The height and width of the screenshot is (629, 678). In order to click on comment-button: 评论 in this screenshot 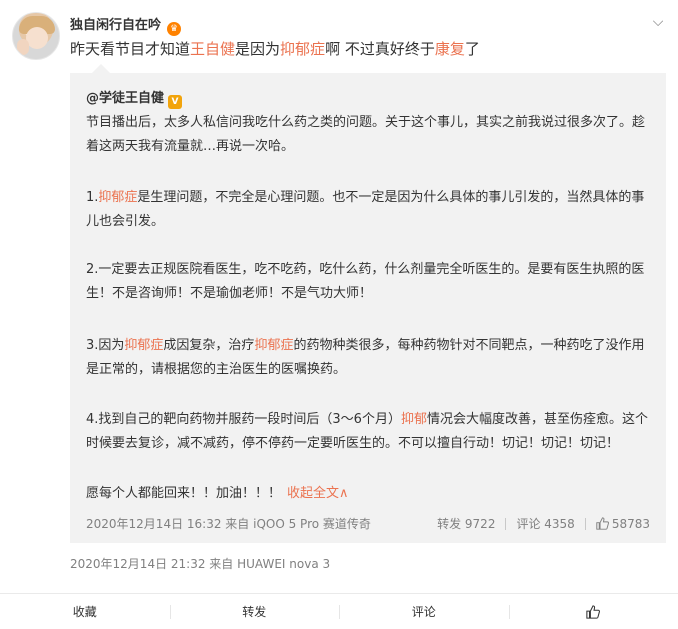, I will do `click(424, 611)`.